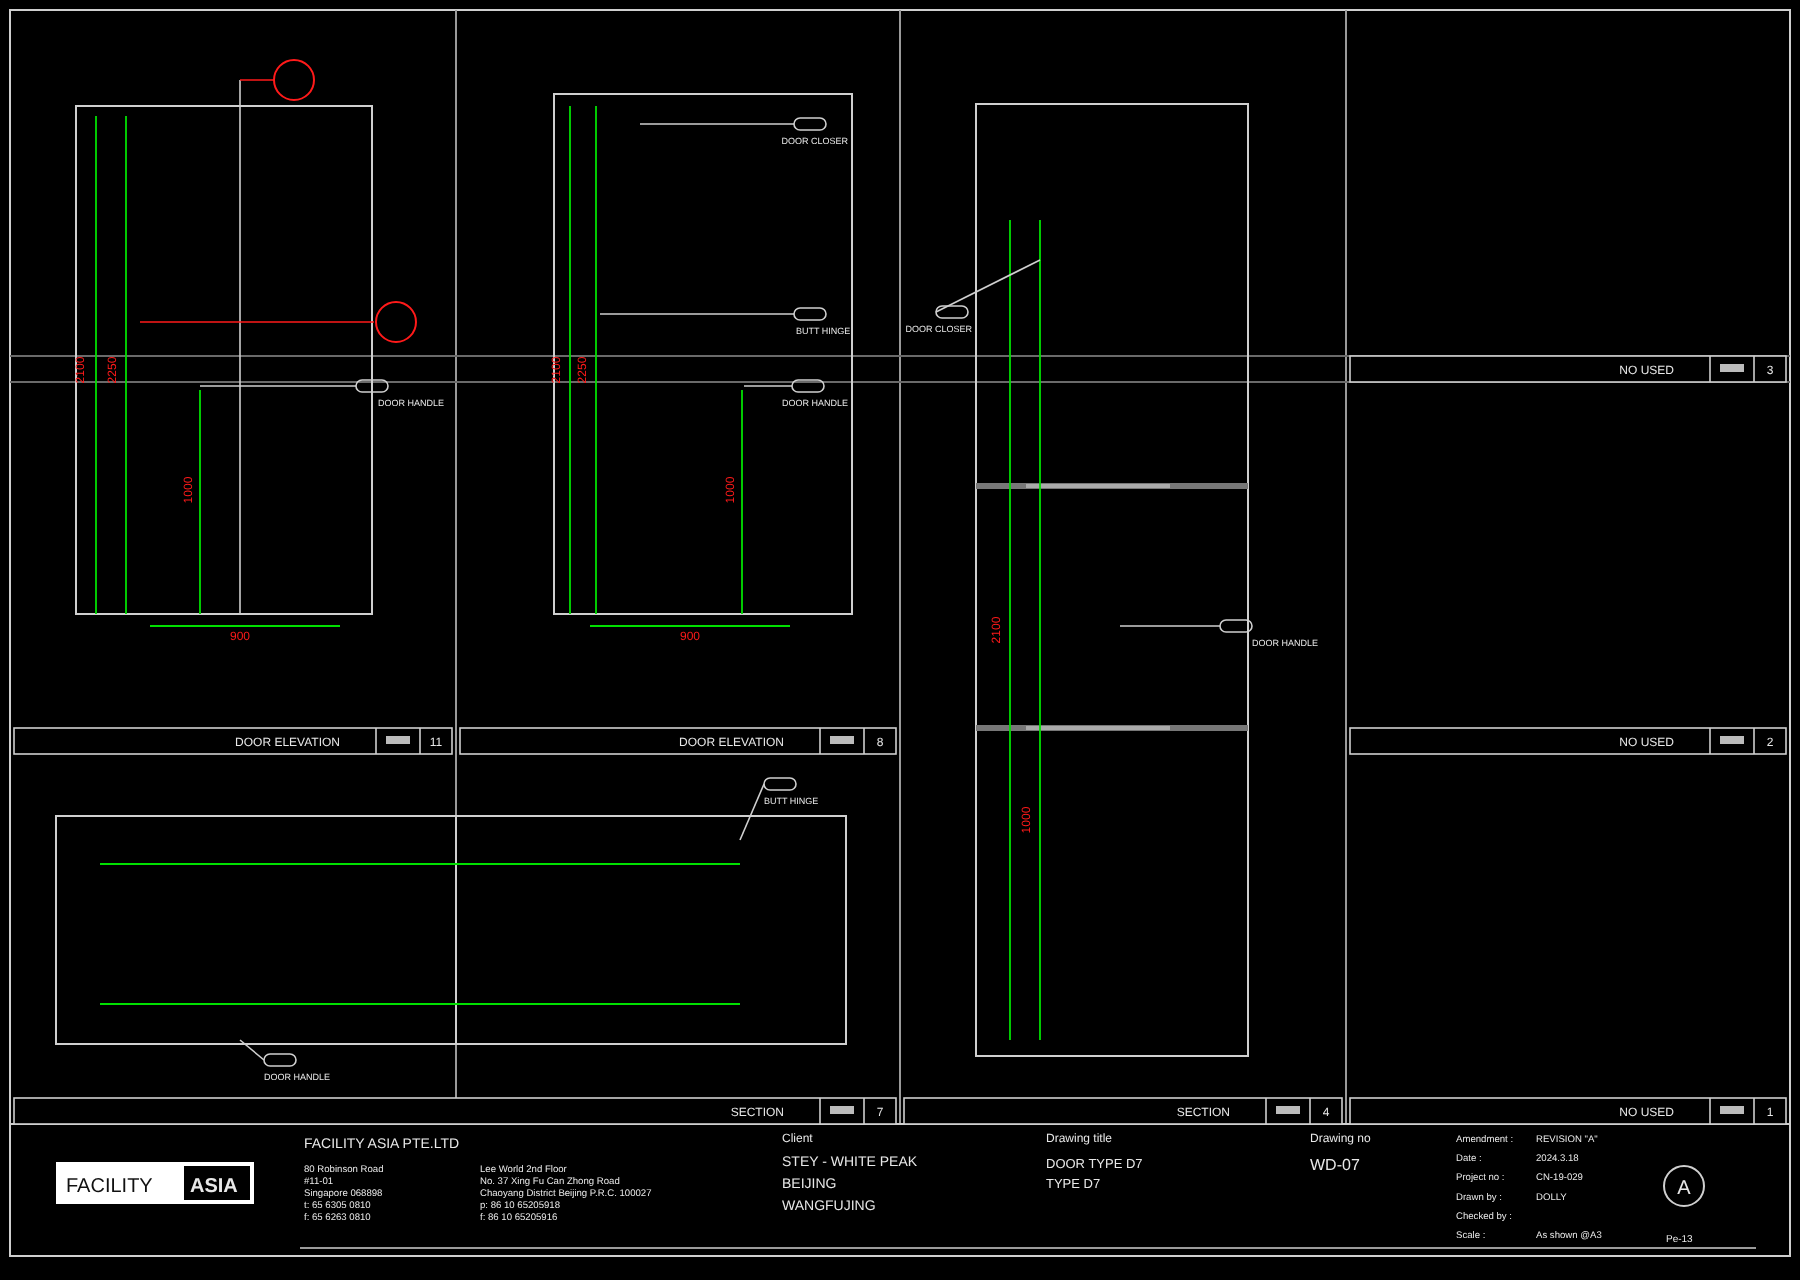 The width and height of the screenshot is (1800, 1280). I want to click on logo-text: FACILITY, so click(109, 1187).